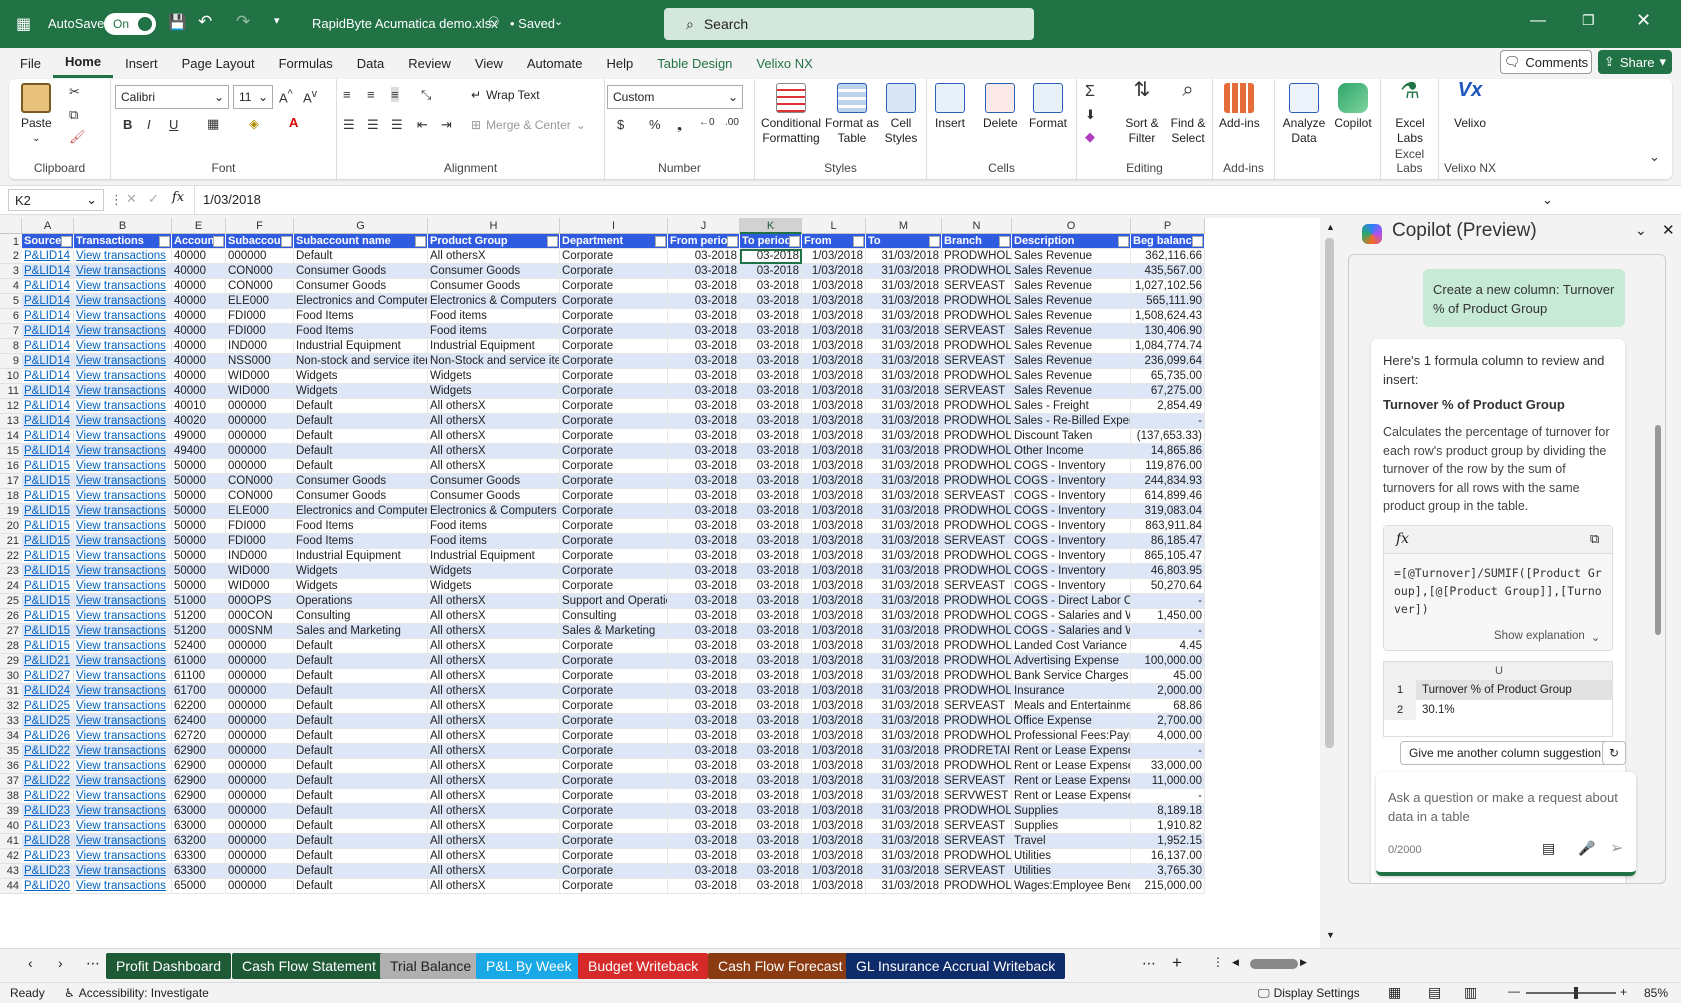 Image resolution: width=1681 pixels, height=1003 pixels. Describe the element at coordinates (1547, 200) in the screenshot. I see `expand-formula-icon: ⌄` at that location.